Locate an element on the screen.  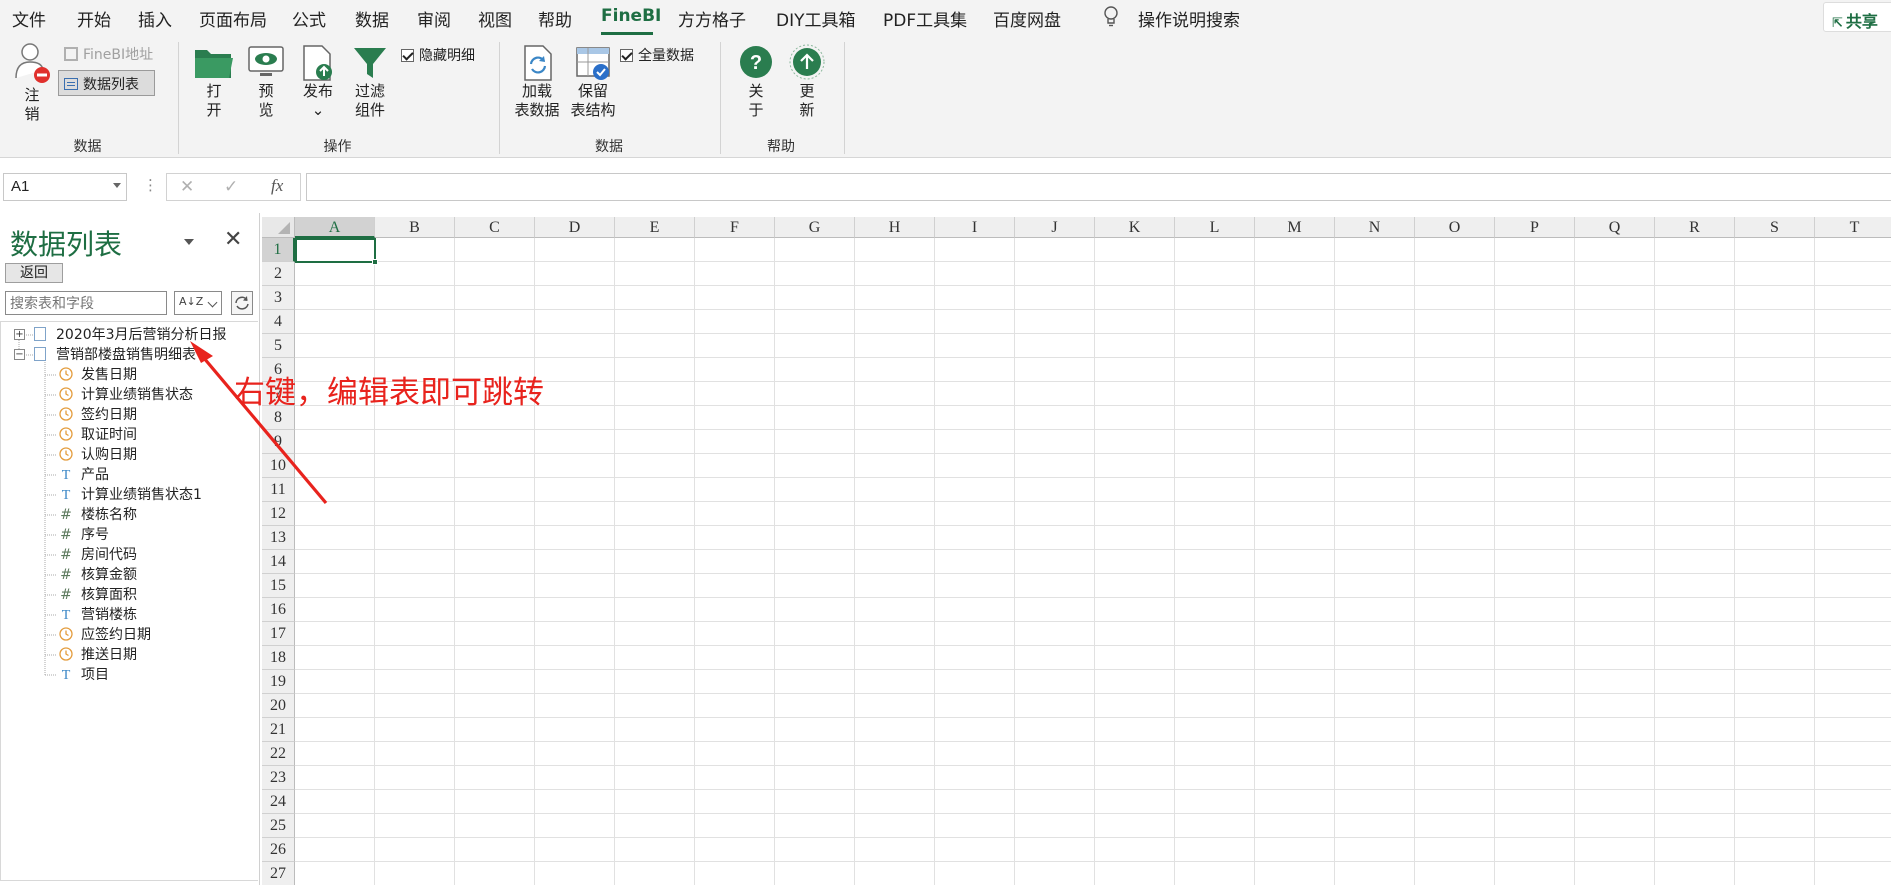
column-header: H is located at coordinates (895, 227).